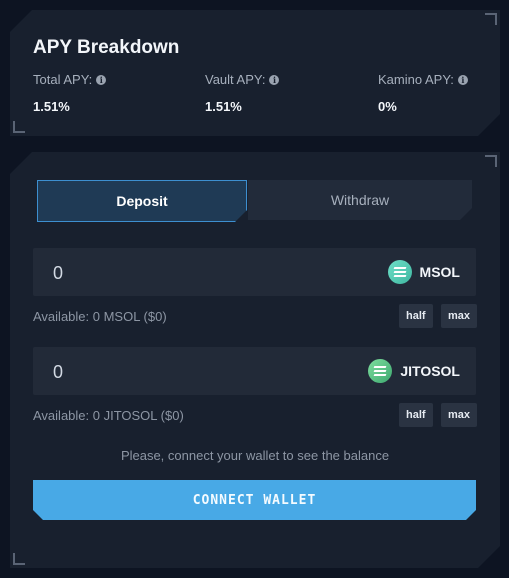 This screenshot has width=509, height=578. Describe the element at coordinates (360, 200) in the screenshot. I see `tab-withdraw: Withdraw` at that location.